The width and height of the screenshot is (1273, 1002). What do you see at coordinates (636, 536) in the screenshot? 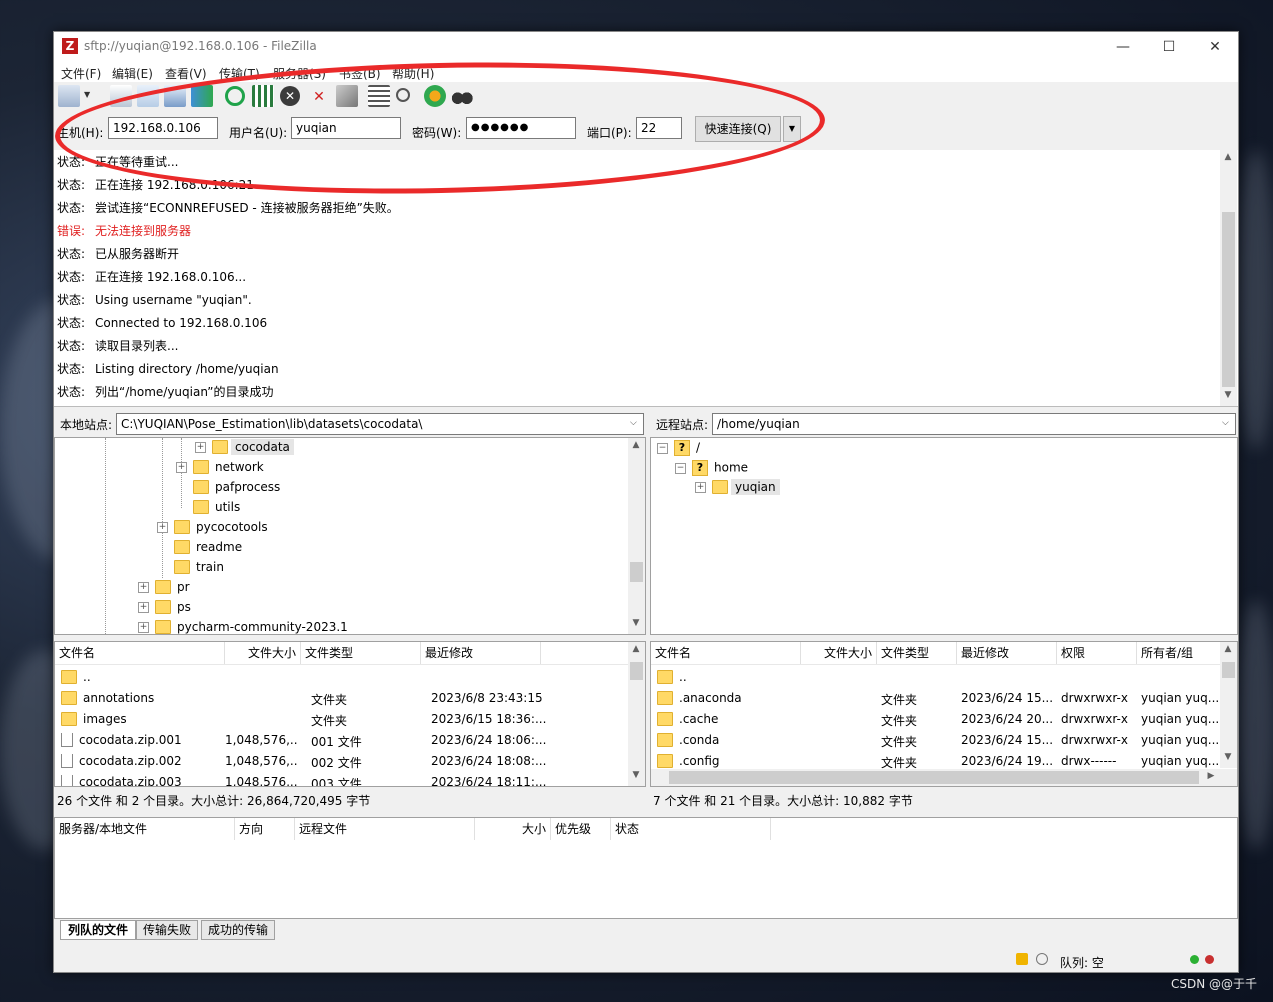
I see `local-tree-scrollbar: ▲ ▼` at bounding box center [636, 536].